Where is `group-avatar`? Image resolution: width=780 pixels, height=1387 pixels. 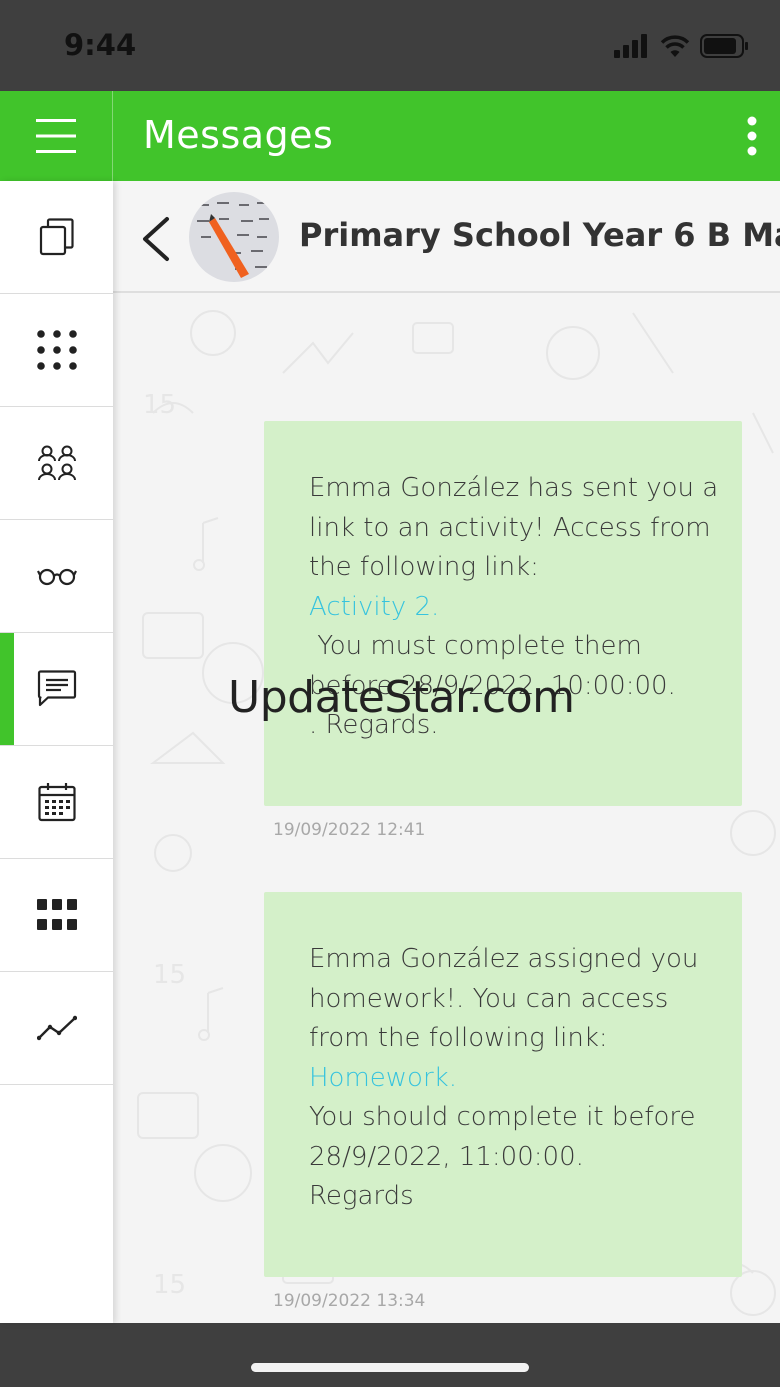 group-avatar is located at coordinates (234, 237).